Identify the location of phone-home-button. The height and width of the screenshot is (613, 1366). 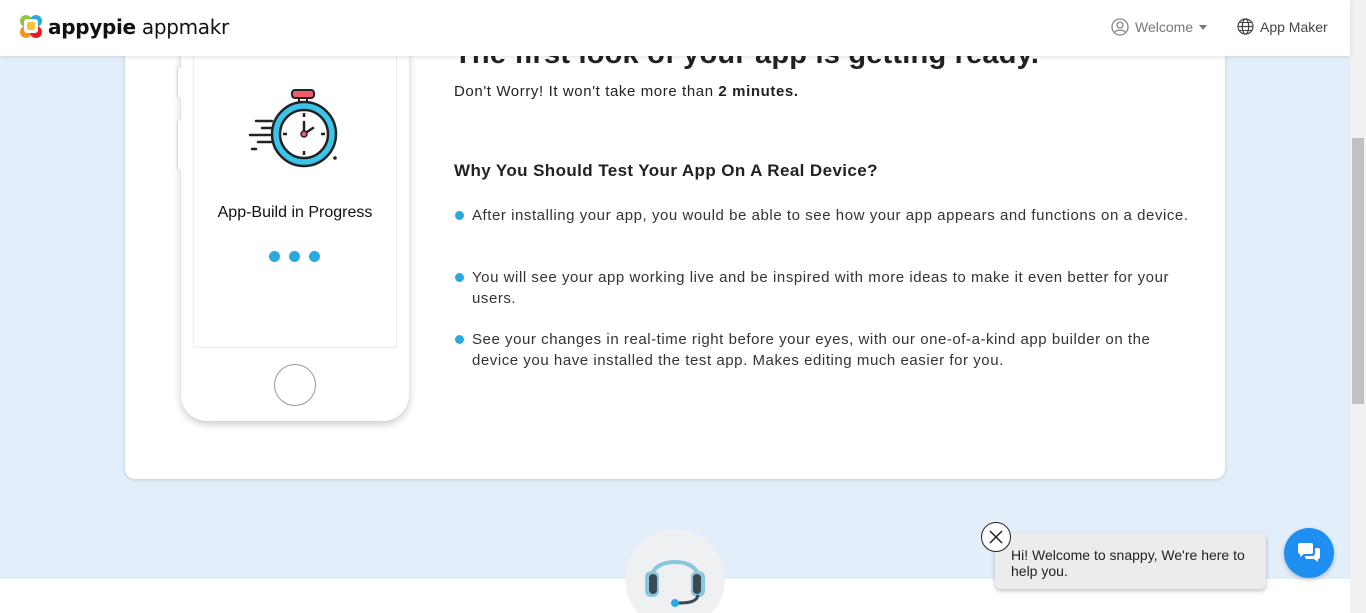
(295, 385).